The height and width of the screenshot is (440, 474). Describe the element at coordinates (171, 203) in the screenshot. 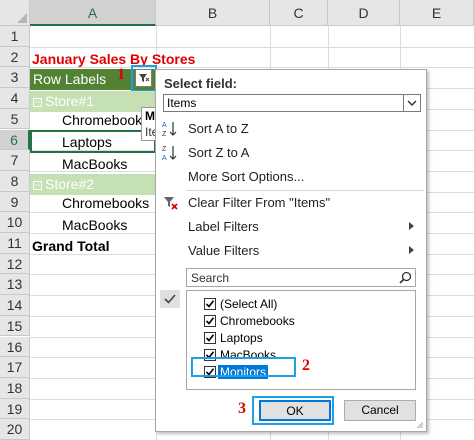

I see `clear-filter-icon` at that location.